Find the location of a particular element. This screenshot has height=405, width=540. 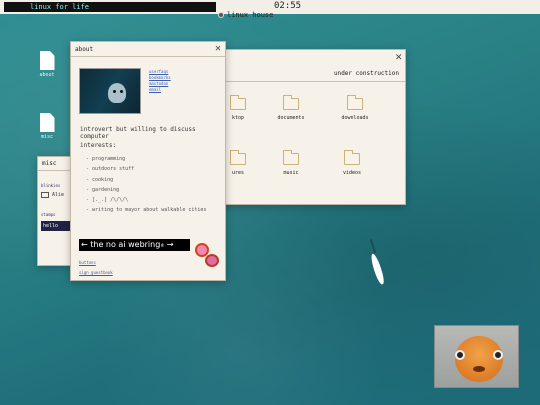

about-links: userfaqs bookmarks mastodon email is located at coordinates (160, 81).